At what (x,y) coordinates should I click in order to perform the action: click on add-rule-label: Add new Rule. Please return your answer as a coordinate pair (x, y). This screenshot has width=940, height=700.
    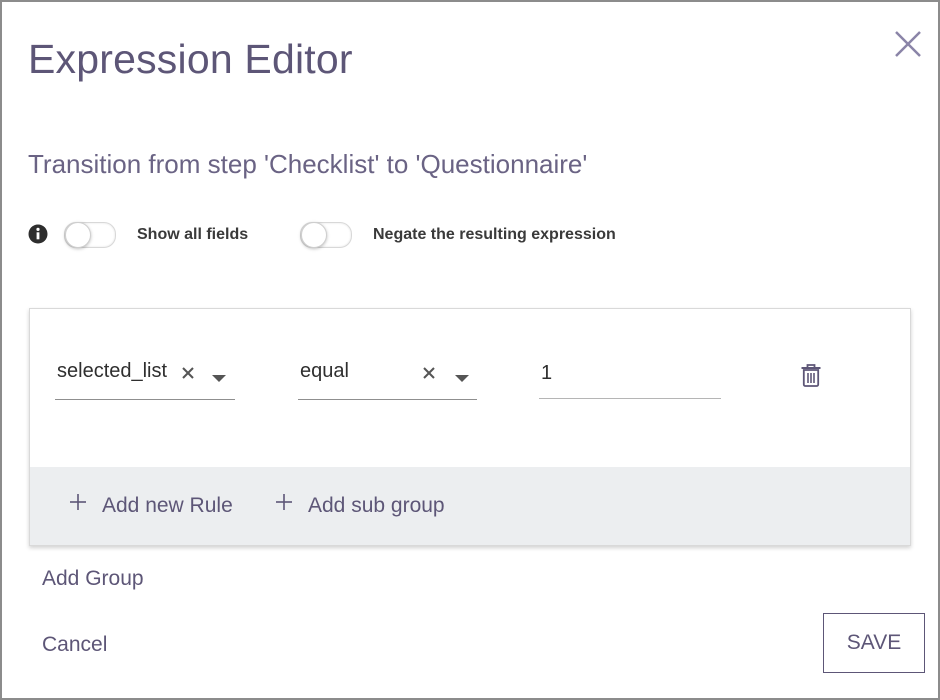
    Looking at the image, I should click on (167, 505).